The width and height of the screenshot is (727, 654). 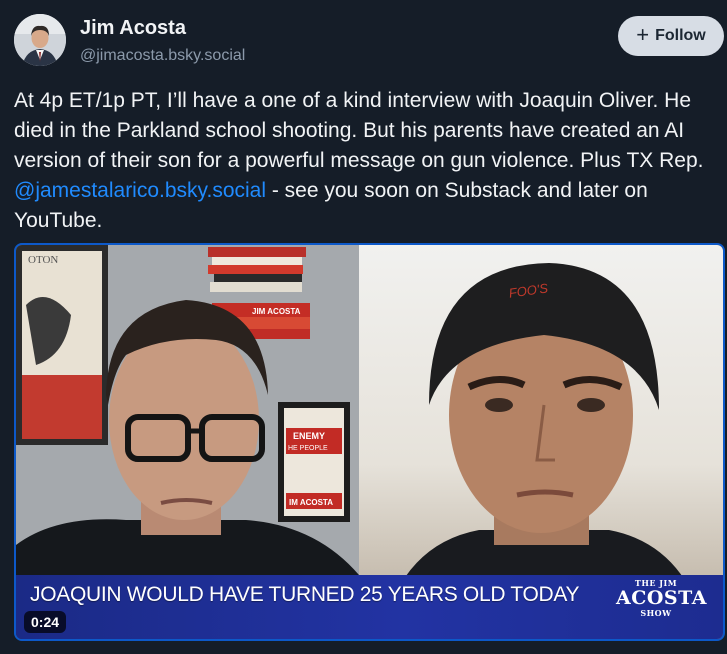 What do you see at coordinates (643, 34) in the screenshot?
I see `plus-icon: +` at bounding box center [643, 34].